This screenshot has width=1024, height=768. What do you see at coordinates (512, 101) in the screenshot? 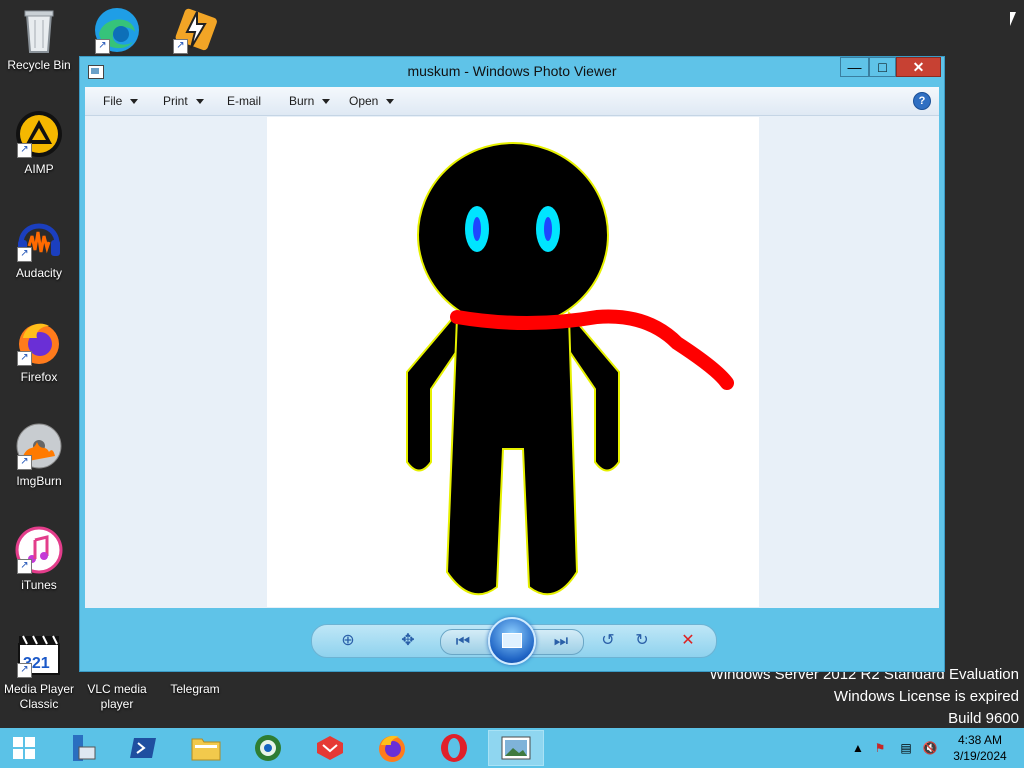
I see `menu-bar: File Print E-mail Burn Open ?` at bounding box center [512, 101].